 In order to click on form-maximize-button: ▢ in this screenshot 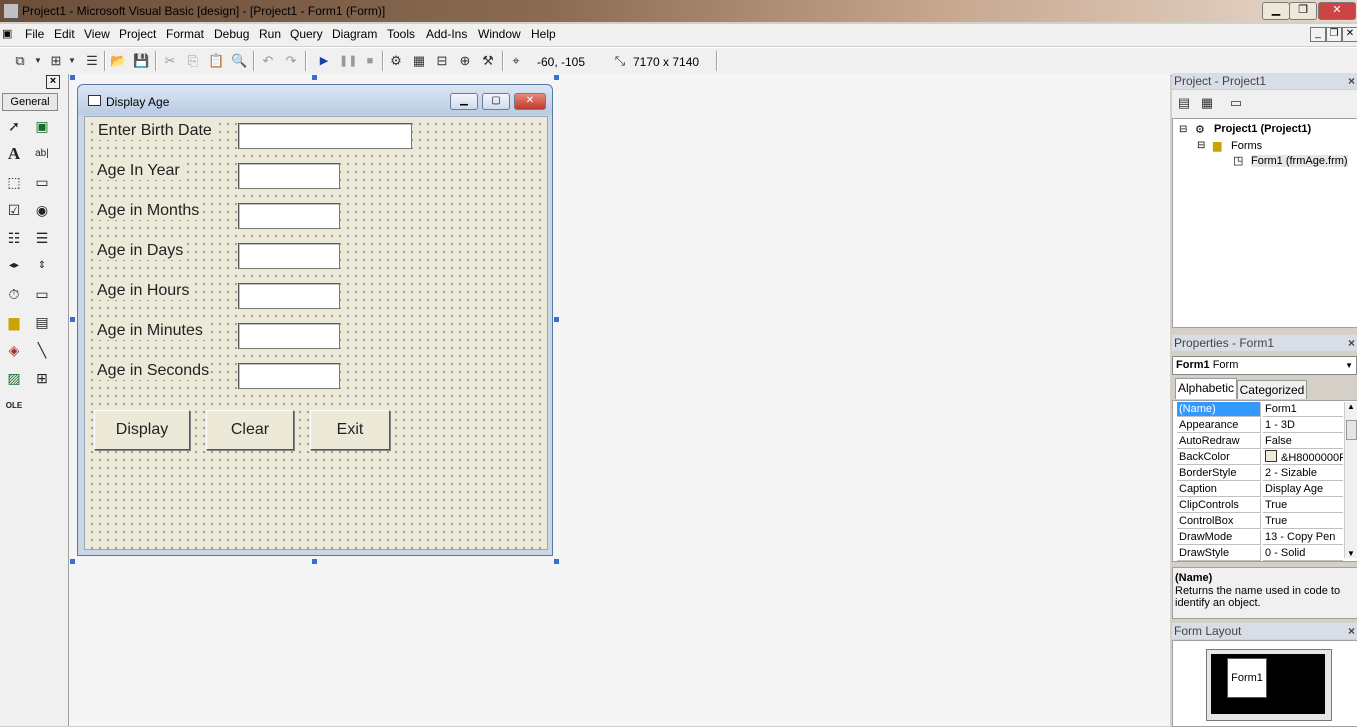, I will do `click(496, 101)`.